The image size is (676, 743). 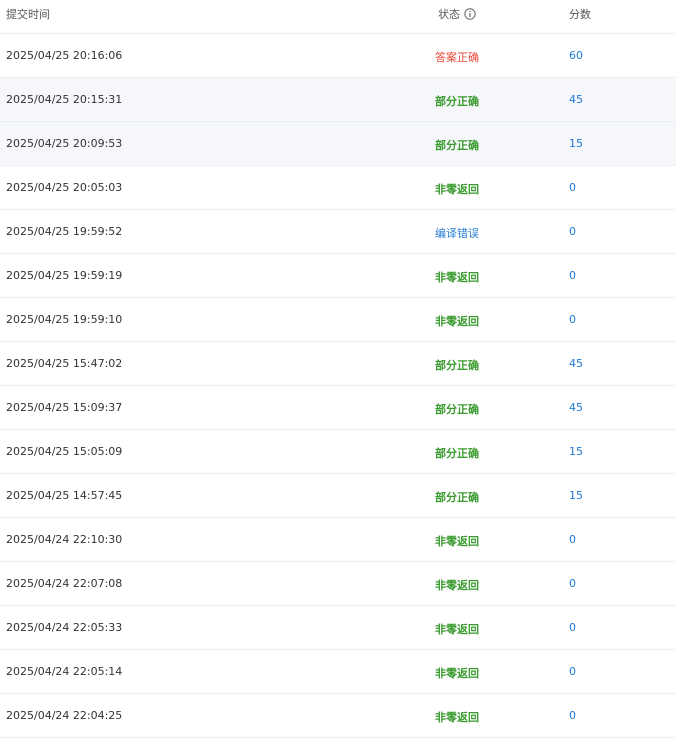 What do you see at coordinates (338, 17) in the screenshot?
I see `table-header: 提交时间 状态 分数` at bounding box center [338, 17].